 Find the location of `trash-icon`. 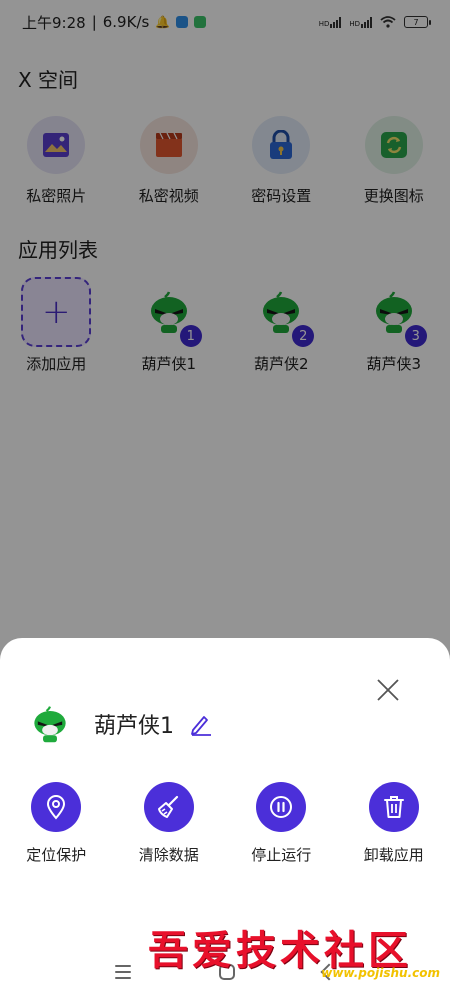

trash-icon is located at coordinates (393, 807).